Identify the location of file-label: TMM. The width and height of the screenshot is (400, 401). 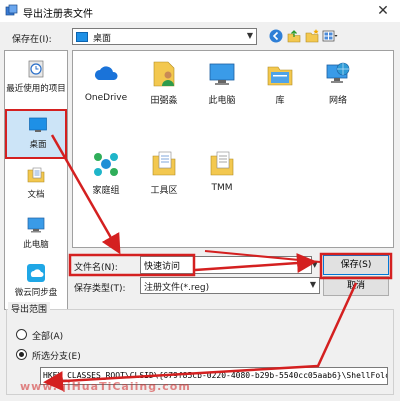
(222, 188).